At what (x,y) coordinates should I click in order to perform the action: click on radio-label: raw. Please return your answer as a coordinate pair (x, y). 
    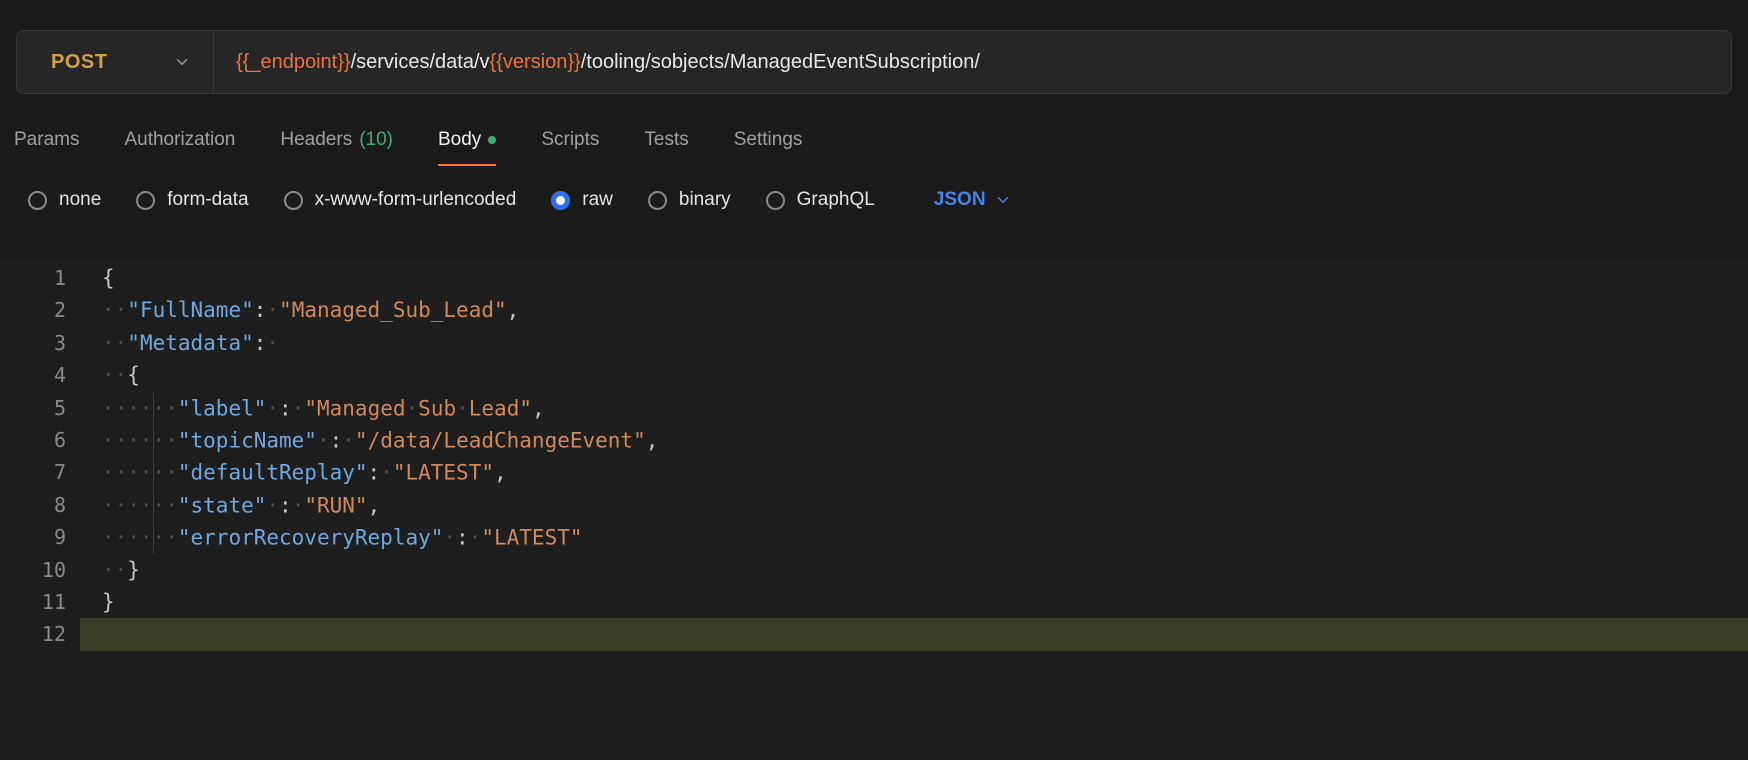
    Looking at the image, I should click on (597, 199).